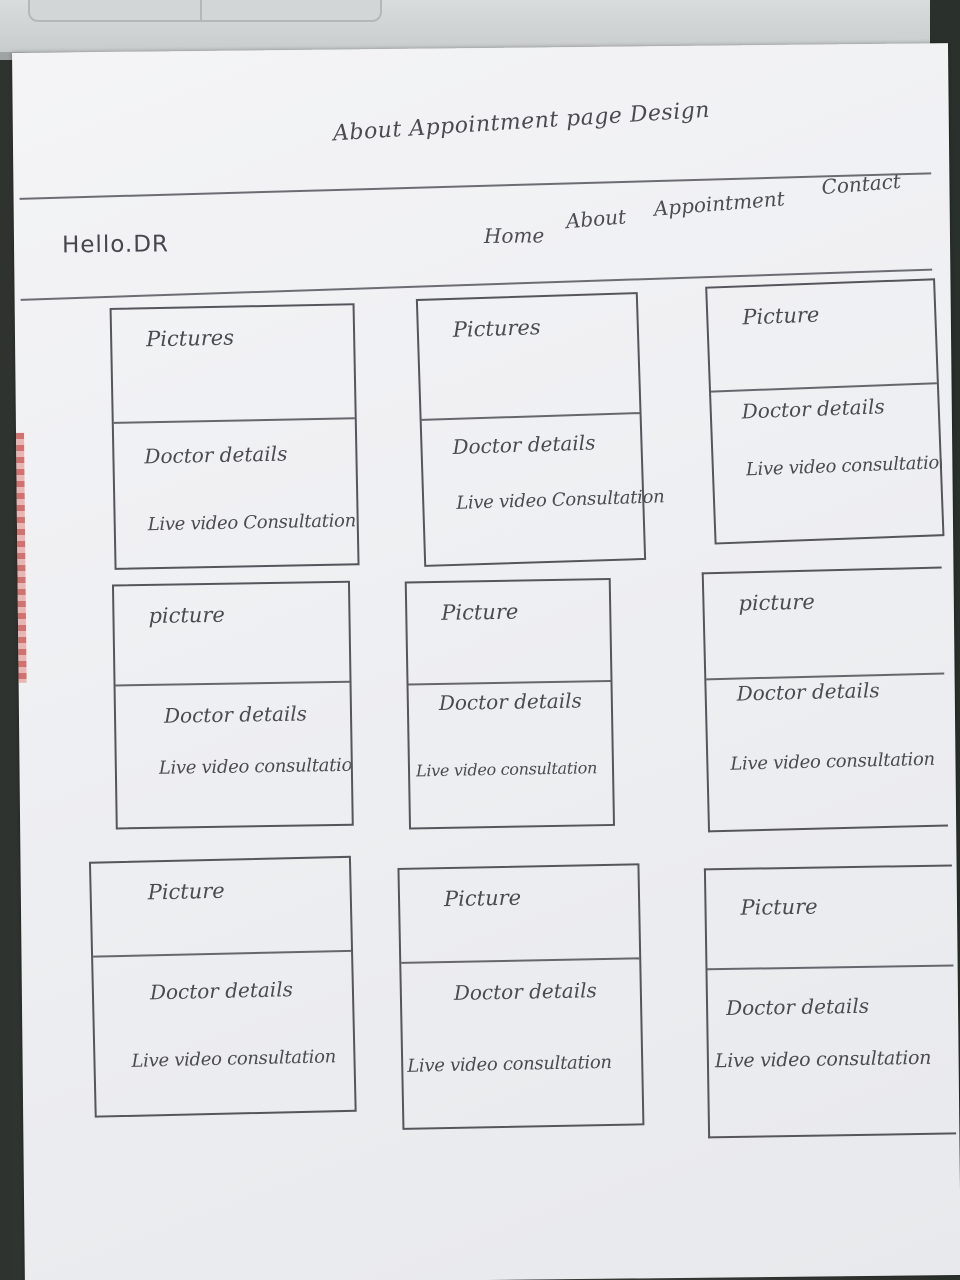 This screenshot has width=960, height=1280. I want to click on nav-appointment: Appointment, so click(719, 203).